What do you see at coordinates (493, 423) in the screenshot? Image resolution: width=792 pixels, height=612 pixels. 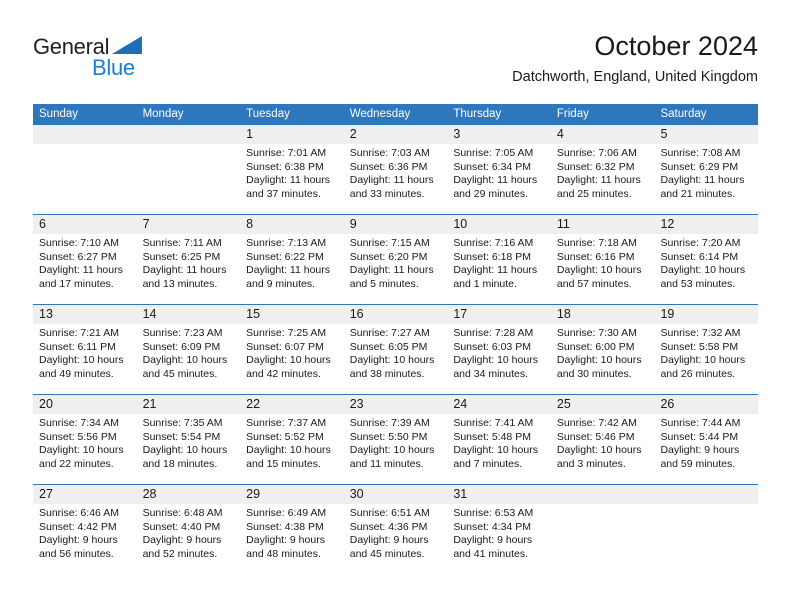 I see `sunrise-line: Sunrise: 7:41 AM` at bounding box center [493, 423].